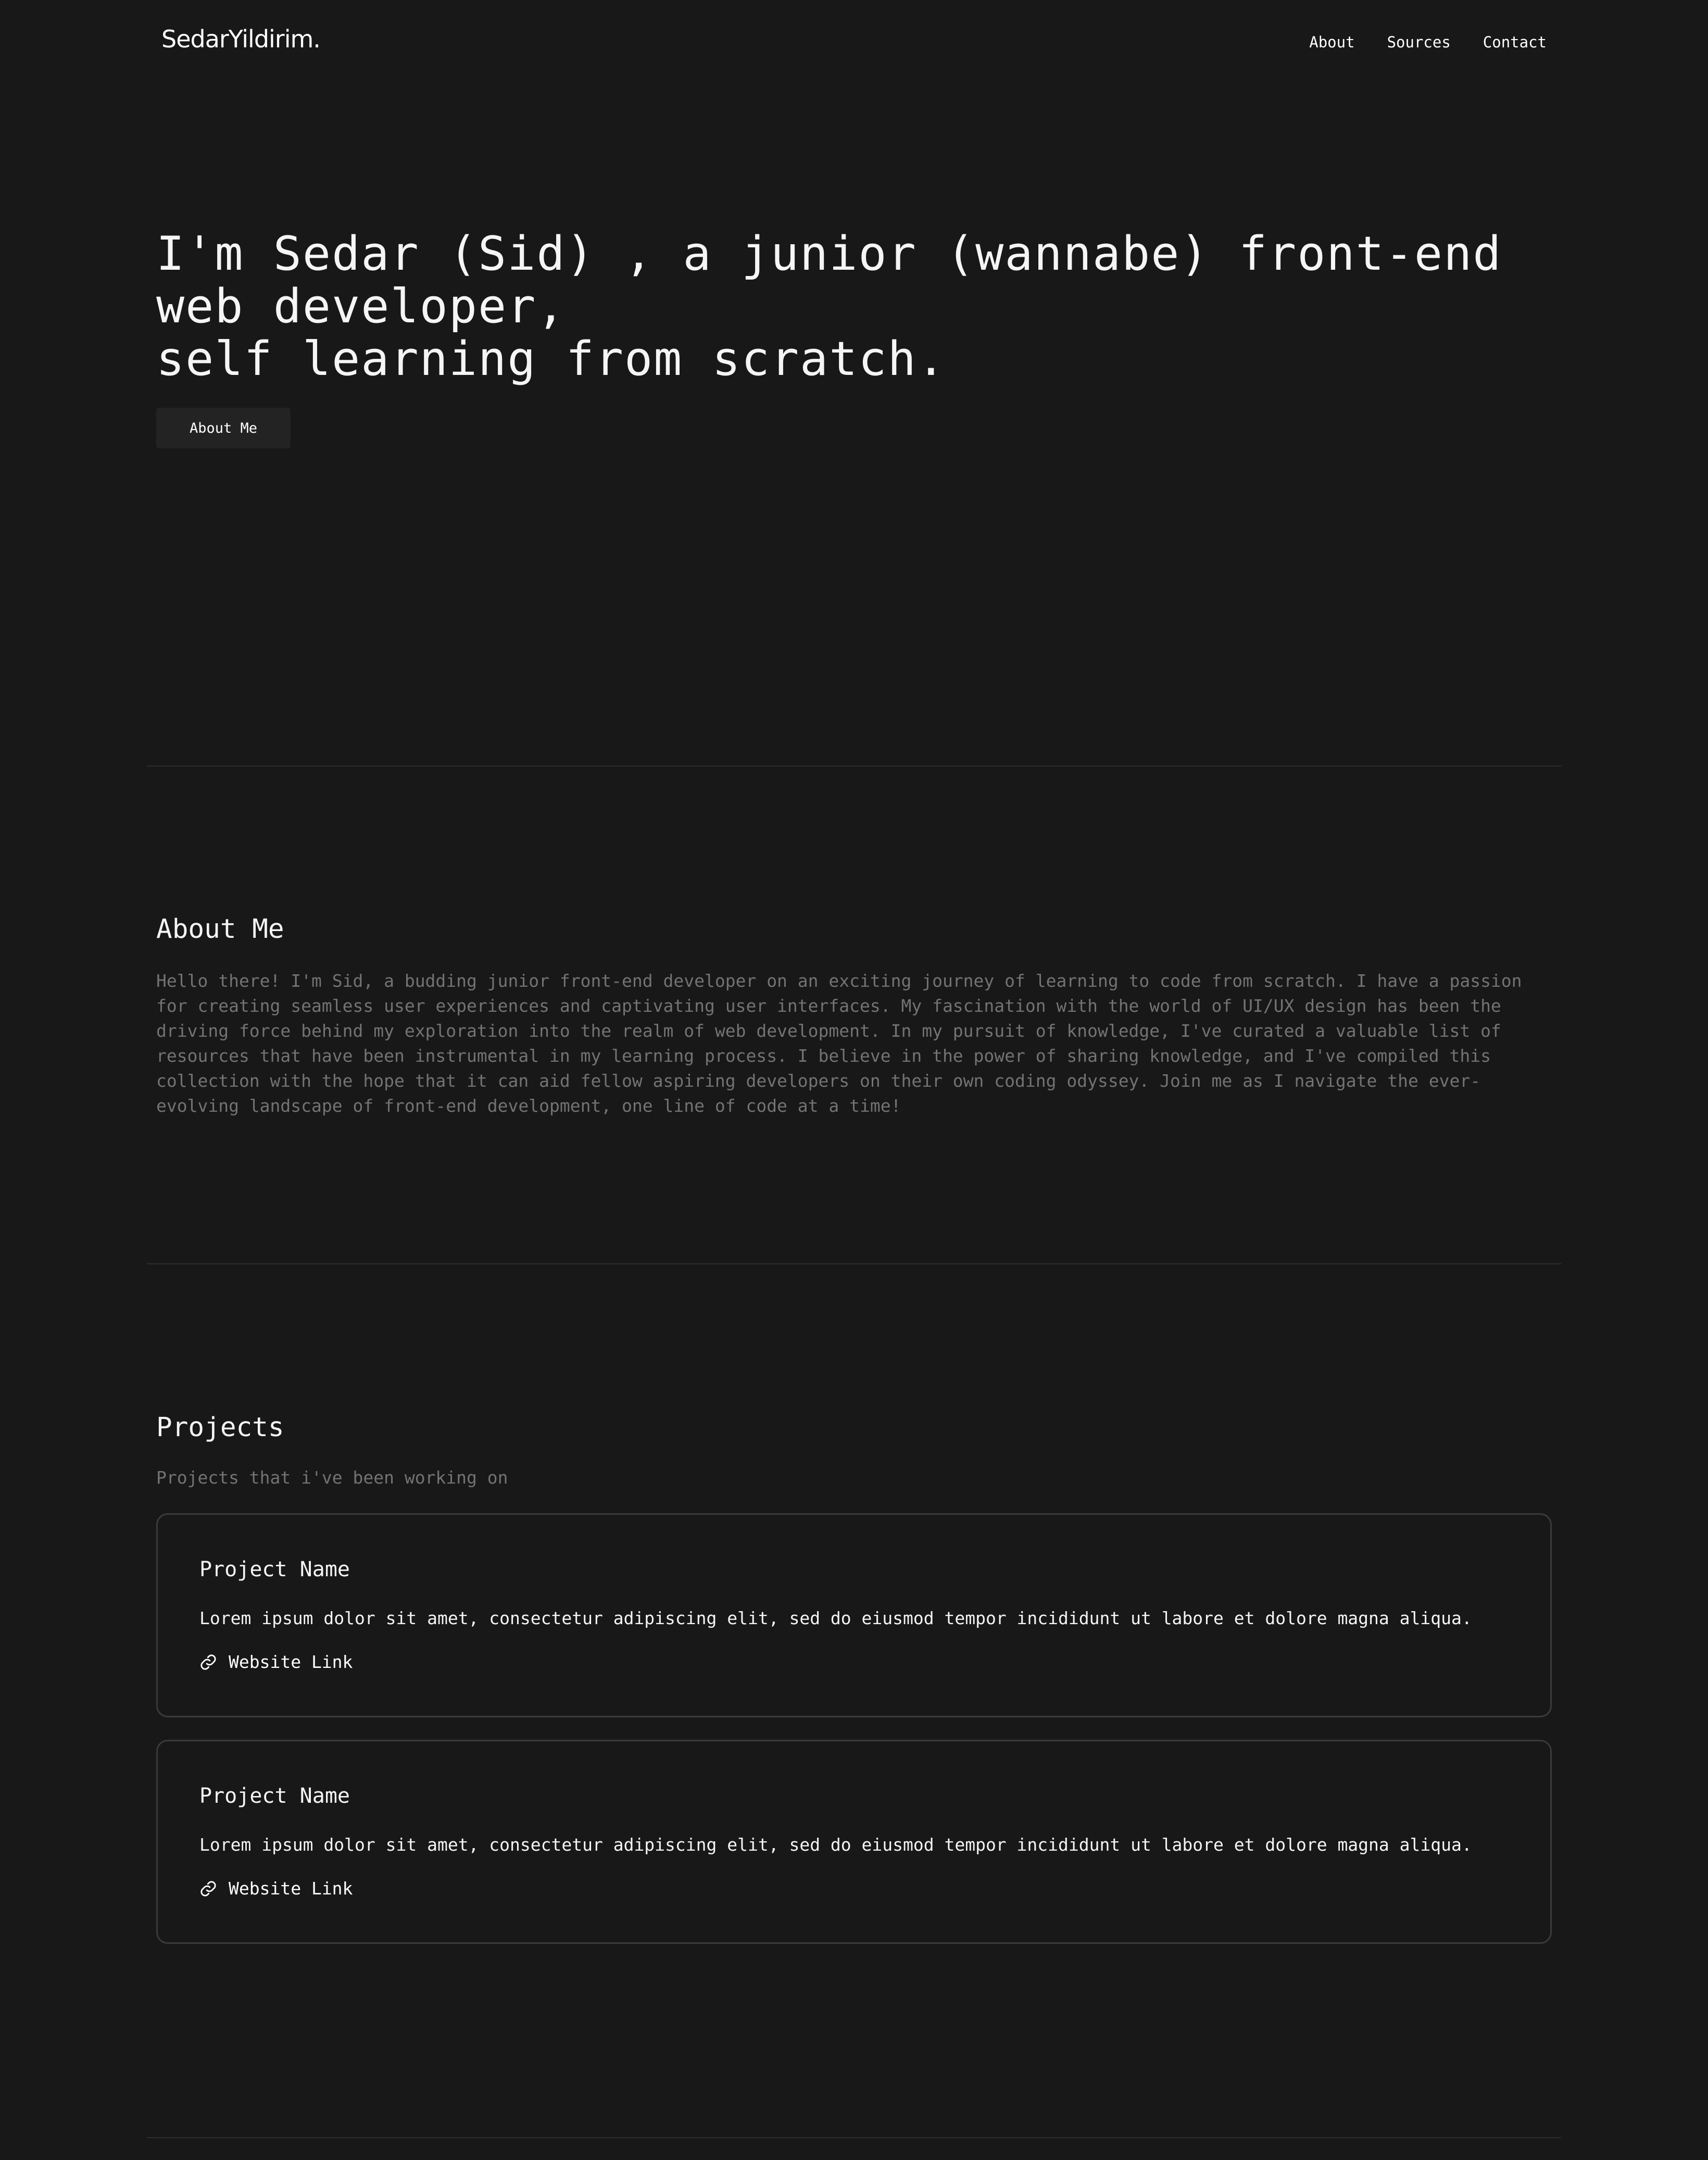  What do you see at coordinates (1515, 42) in the screenshot?
I see `nav-link-contact: Contact` at bounding box center [1515, 42].